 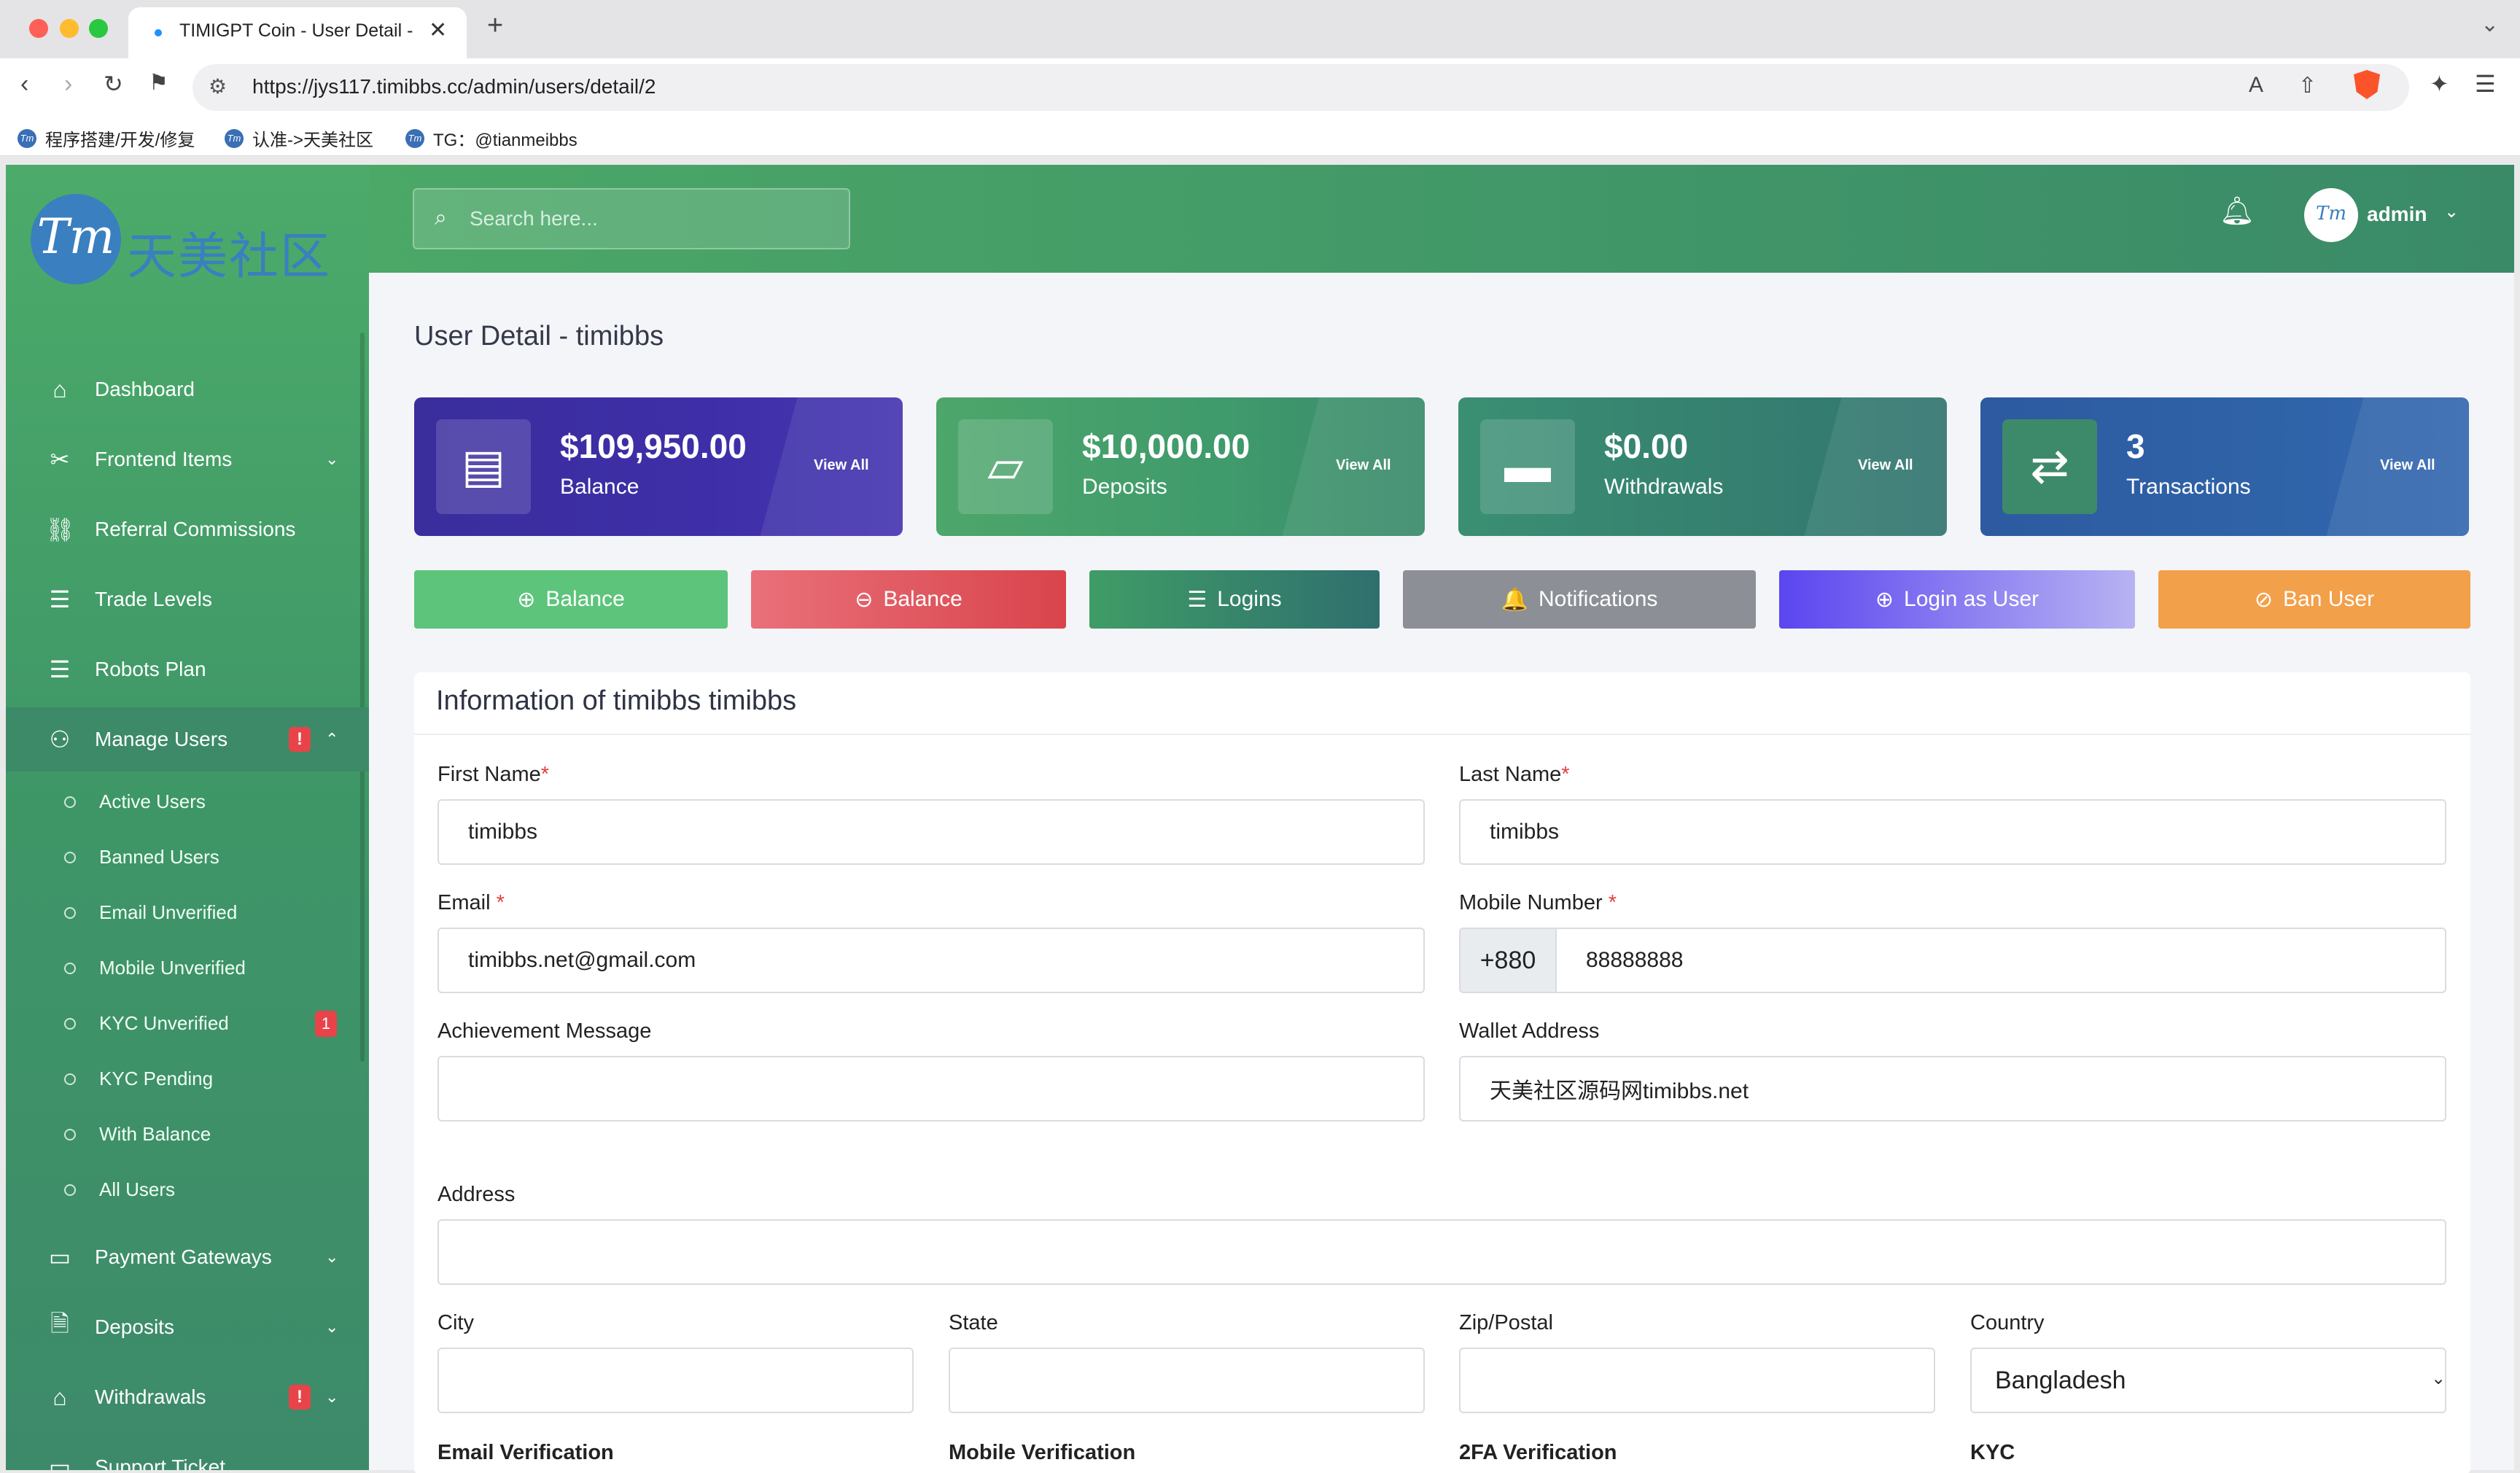 I want to click on minimize-window-button, so click(x=69, y=28).